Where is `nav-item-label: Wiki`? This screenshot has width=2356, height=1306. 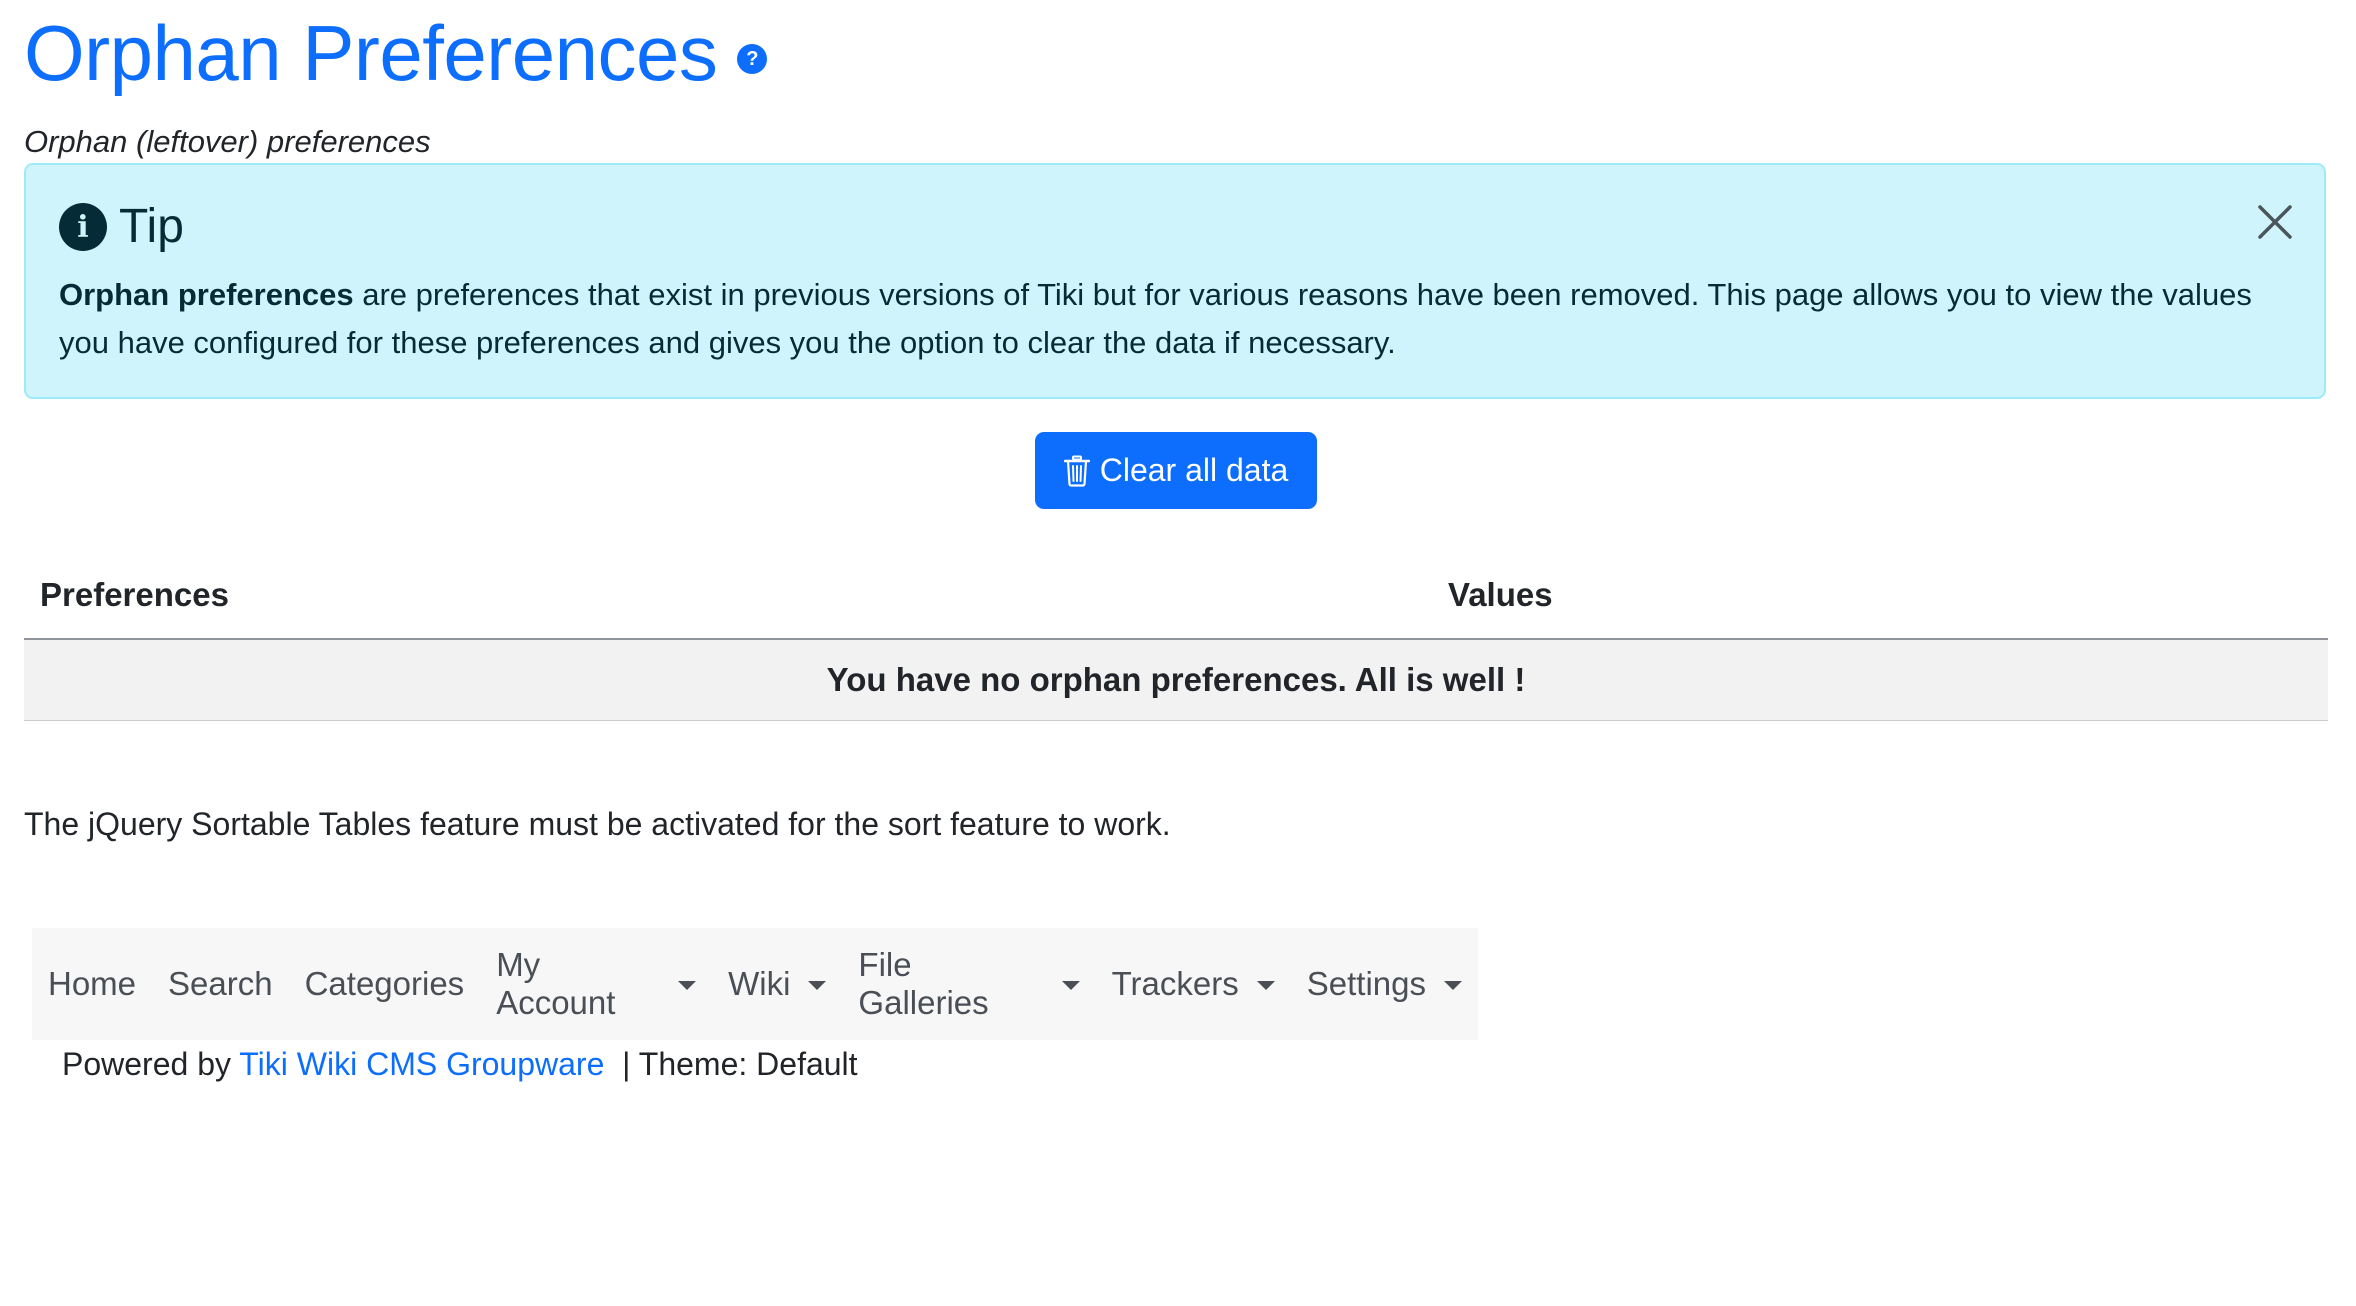
nav-item-label: Wiki is located at coordinates (759, 983).